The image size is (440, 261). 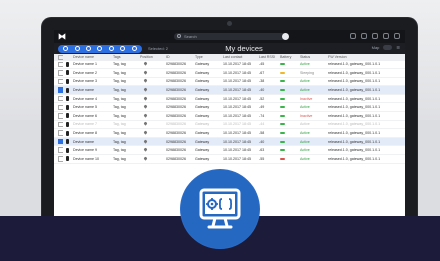 I want to click on device-name: Device name 3, so click(x=93, y=81).